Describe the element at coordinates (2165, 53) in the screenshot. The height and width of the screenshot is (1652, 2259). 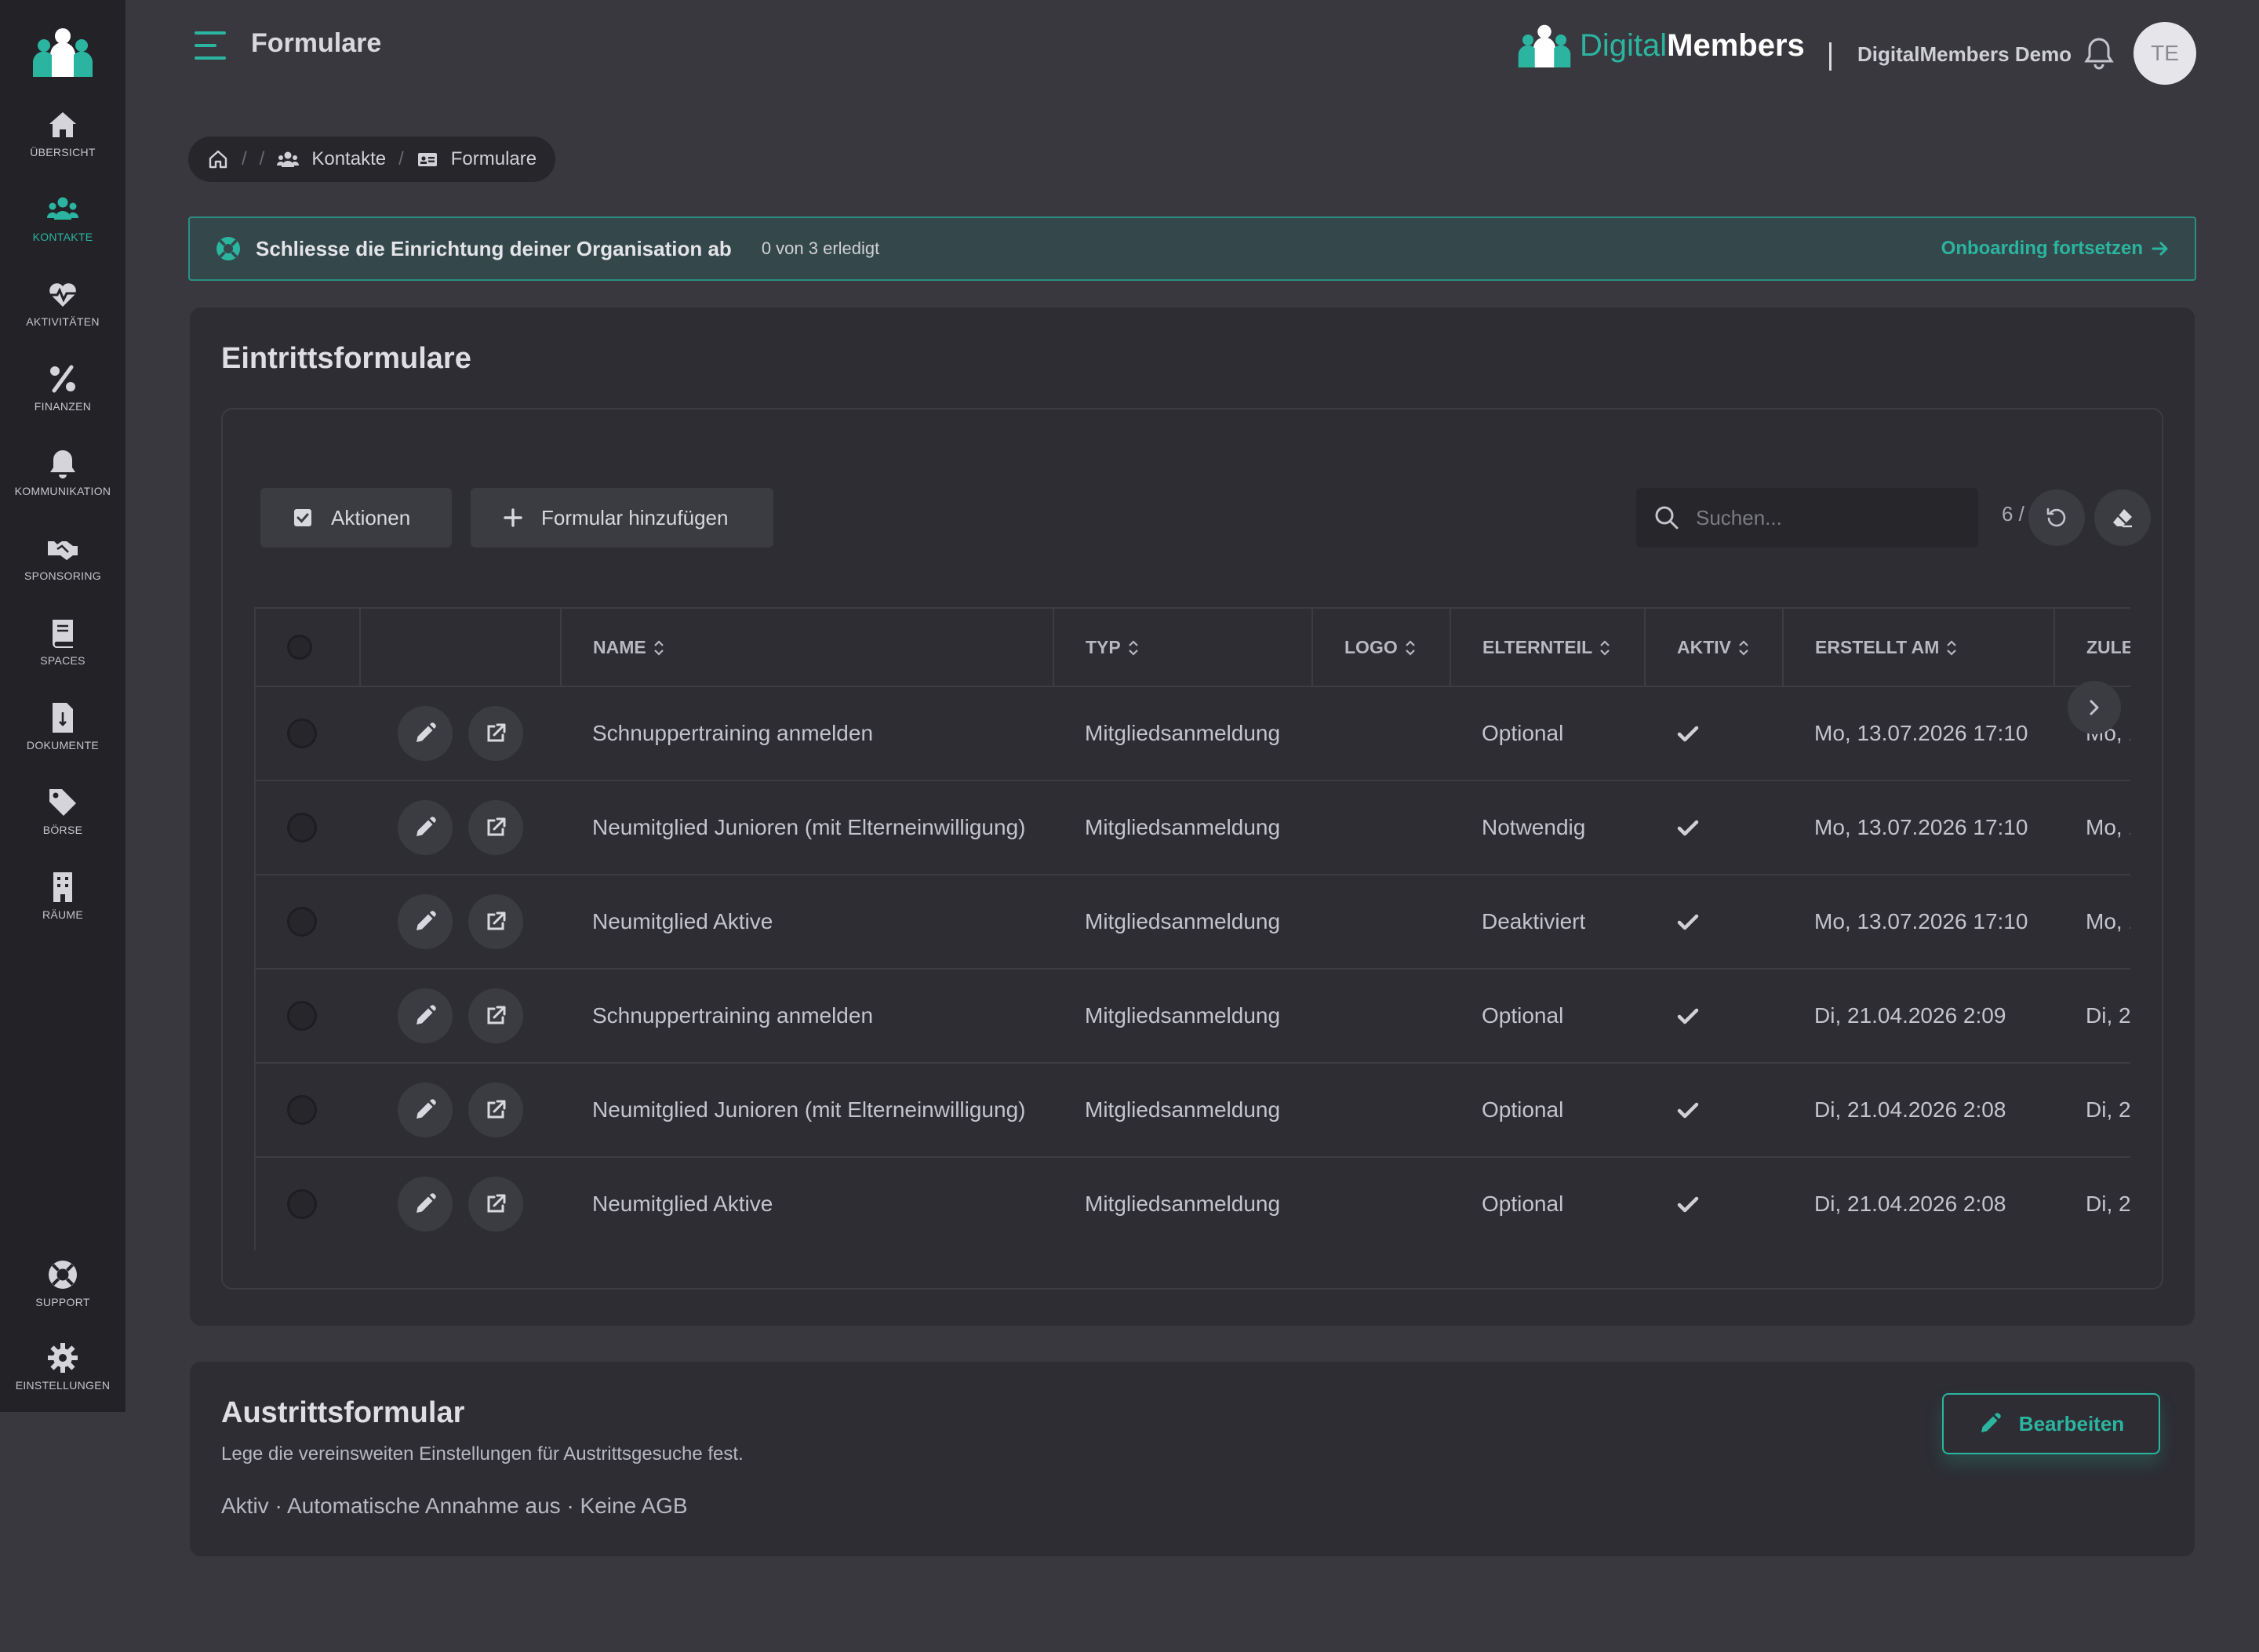
I see `user-avatar: TE` at that location.